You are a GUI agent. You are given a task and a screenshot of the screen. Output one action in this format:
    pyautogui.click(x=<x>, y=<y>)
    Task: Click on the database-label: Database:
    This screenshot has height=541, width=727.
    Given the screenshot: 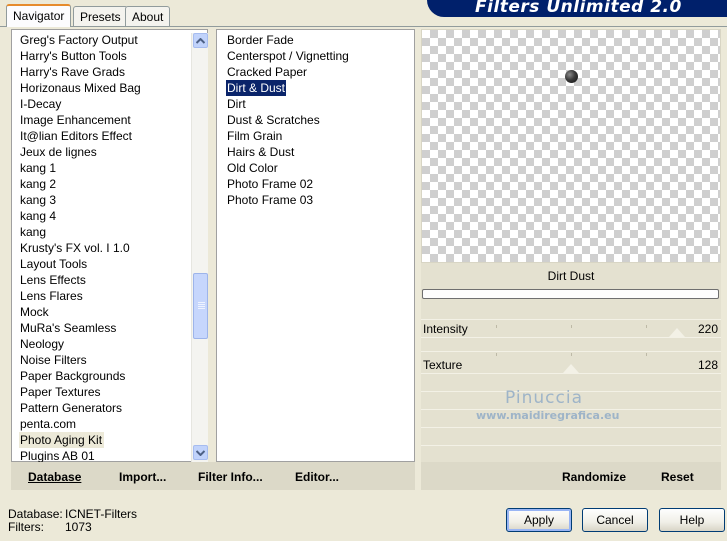 What is the action you would take?
    pyautogui.click(x=35, y=514)
    